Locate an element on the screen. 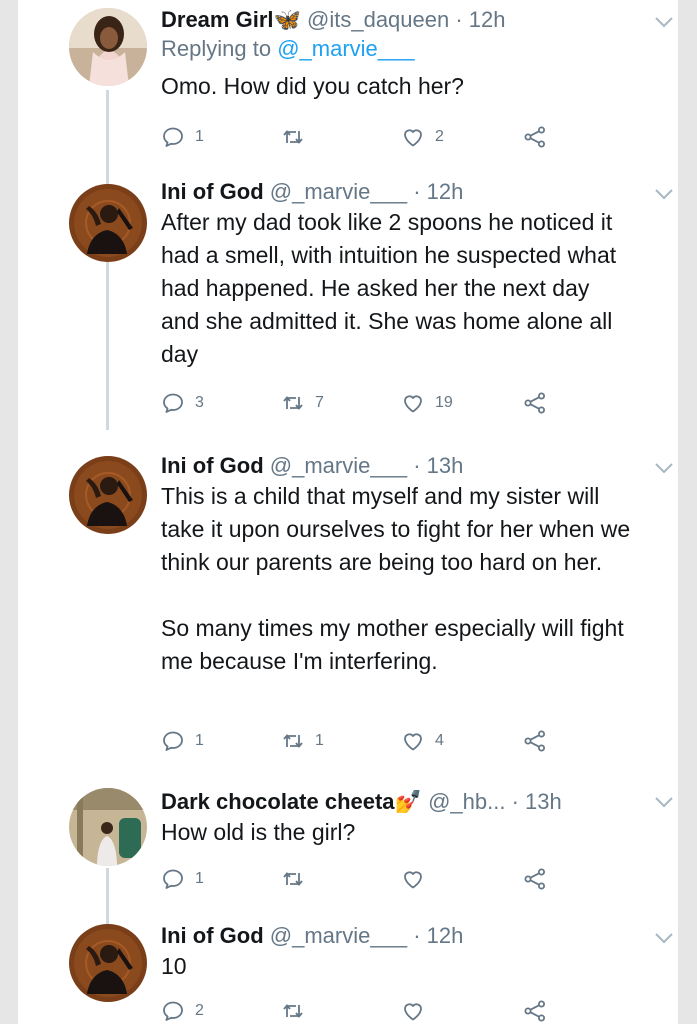 The image size is (697, 1024). reply-button: 3 is located at coordinates (182, 403).